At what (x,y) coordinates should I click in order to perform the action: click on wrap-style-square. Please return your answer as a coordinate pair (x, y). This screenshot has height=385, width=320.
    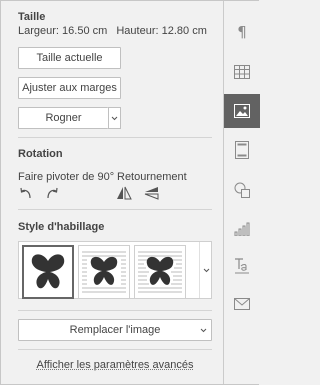
    Looking at the image, I should click on (104, 272).